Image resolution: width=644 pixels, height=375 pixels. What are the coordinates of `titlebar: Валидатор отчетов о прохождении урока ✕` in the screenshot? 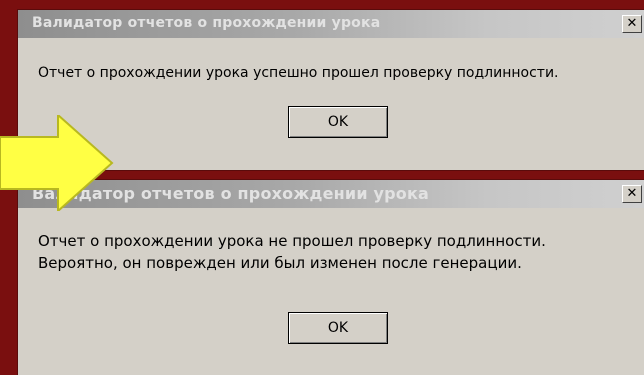 It's located at (331, 24).